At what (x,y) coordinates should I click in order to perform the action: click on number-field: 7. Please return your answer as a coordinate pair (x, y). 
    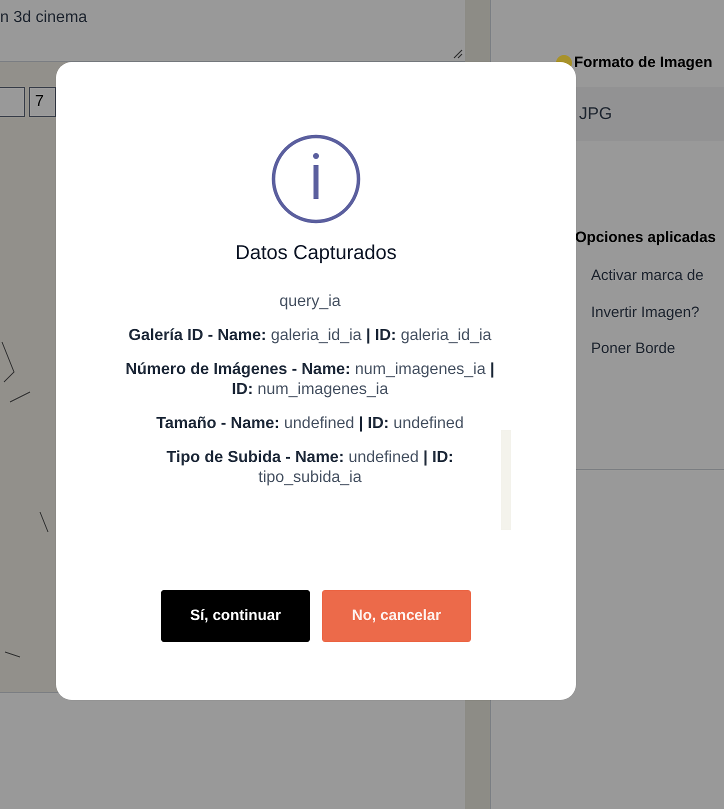
    Looking at the image, I should click on (42, 102).